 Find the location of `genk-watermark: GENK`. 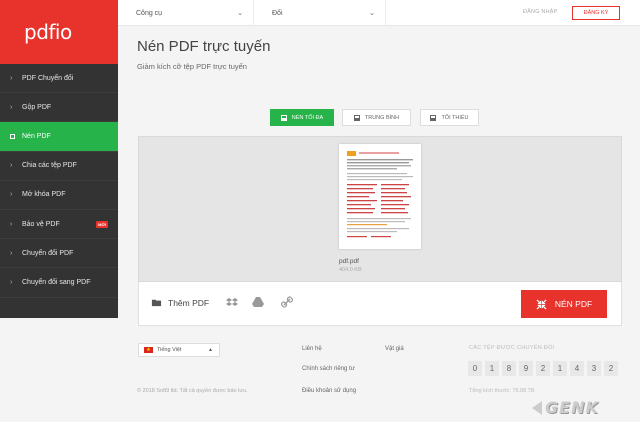

genk-watermark: GENK is located at coordinates (565, 407).